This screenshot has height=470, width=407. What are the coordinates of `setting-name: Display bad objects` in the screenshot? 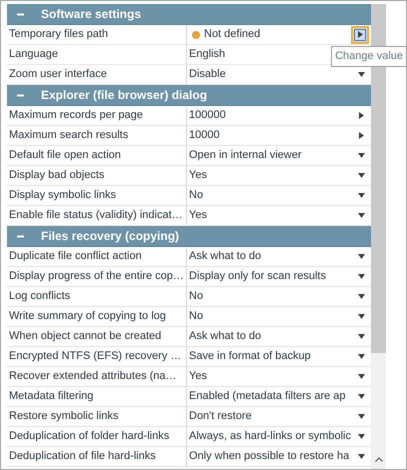 It's located at (56, 176).